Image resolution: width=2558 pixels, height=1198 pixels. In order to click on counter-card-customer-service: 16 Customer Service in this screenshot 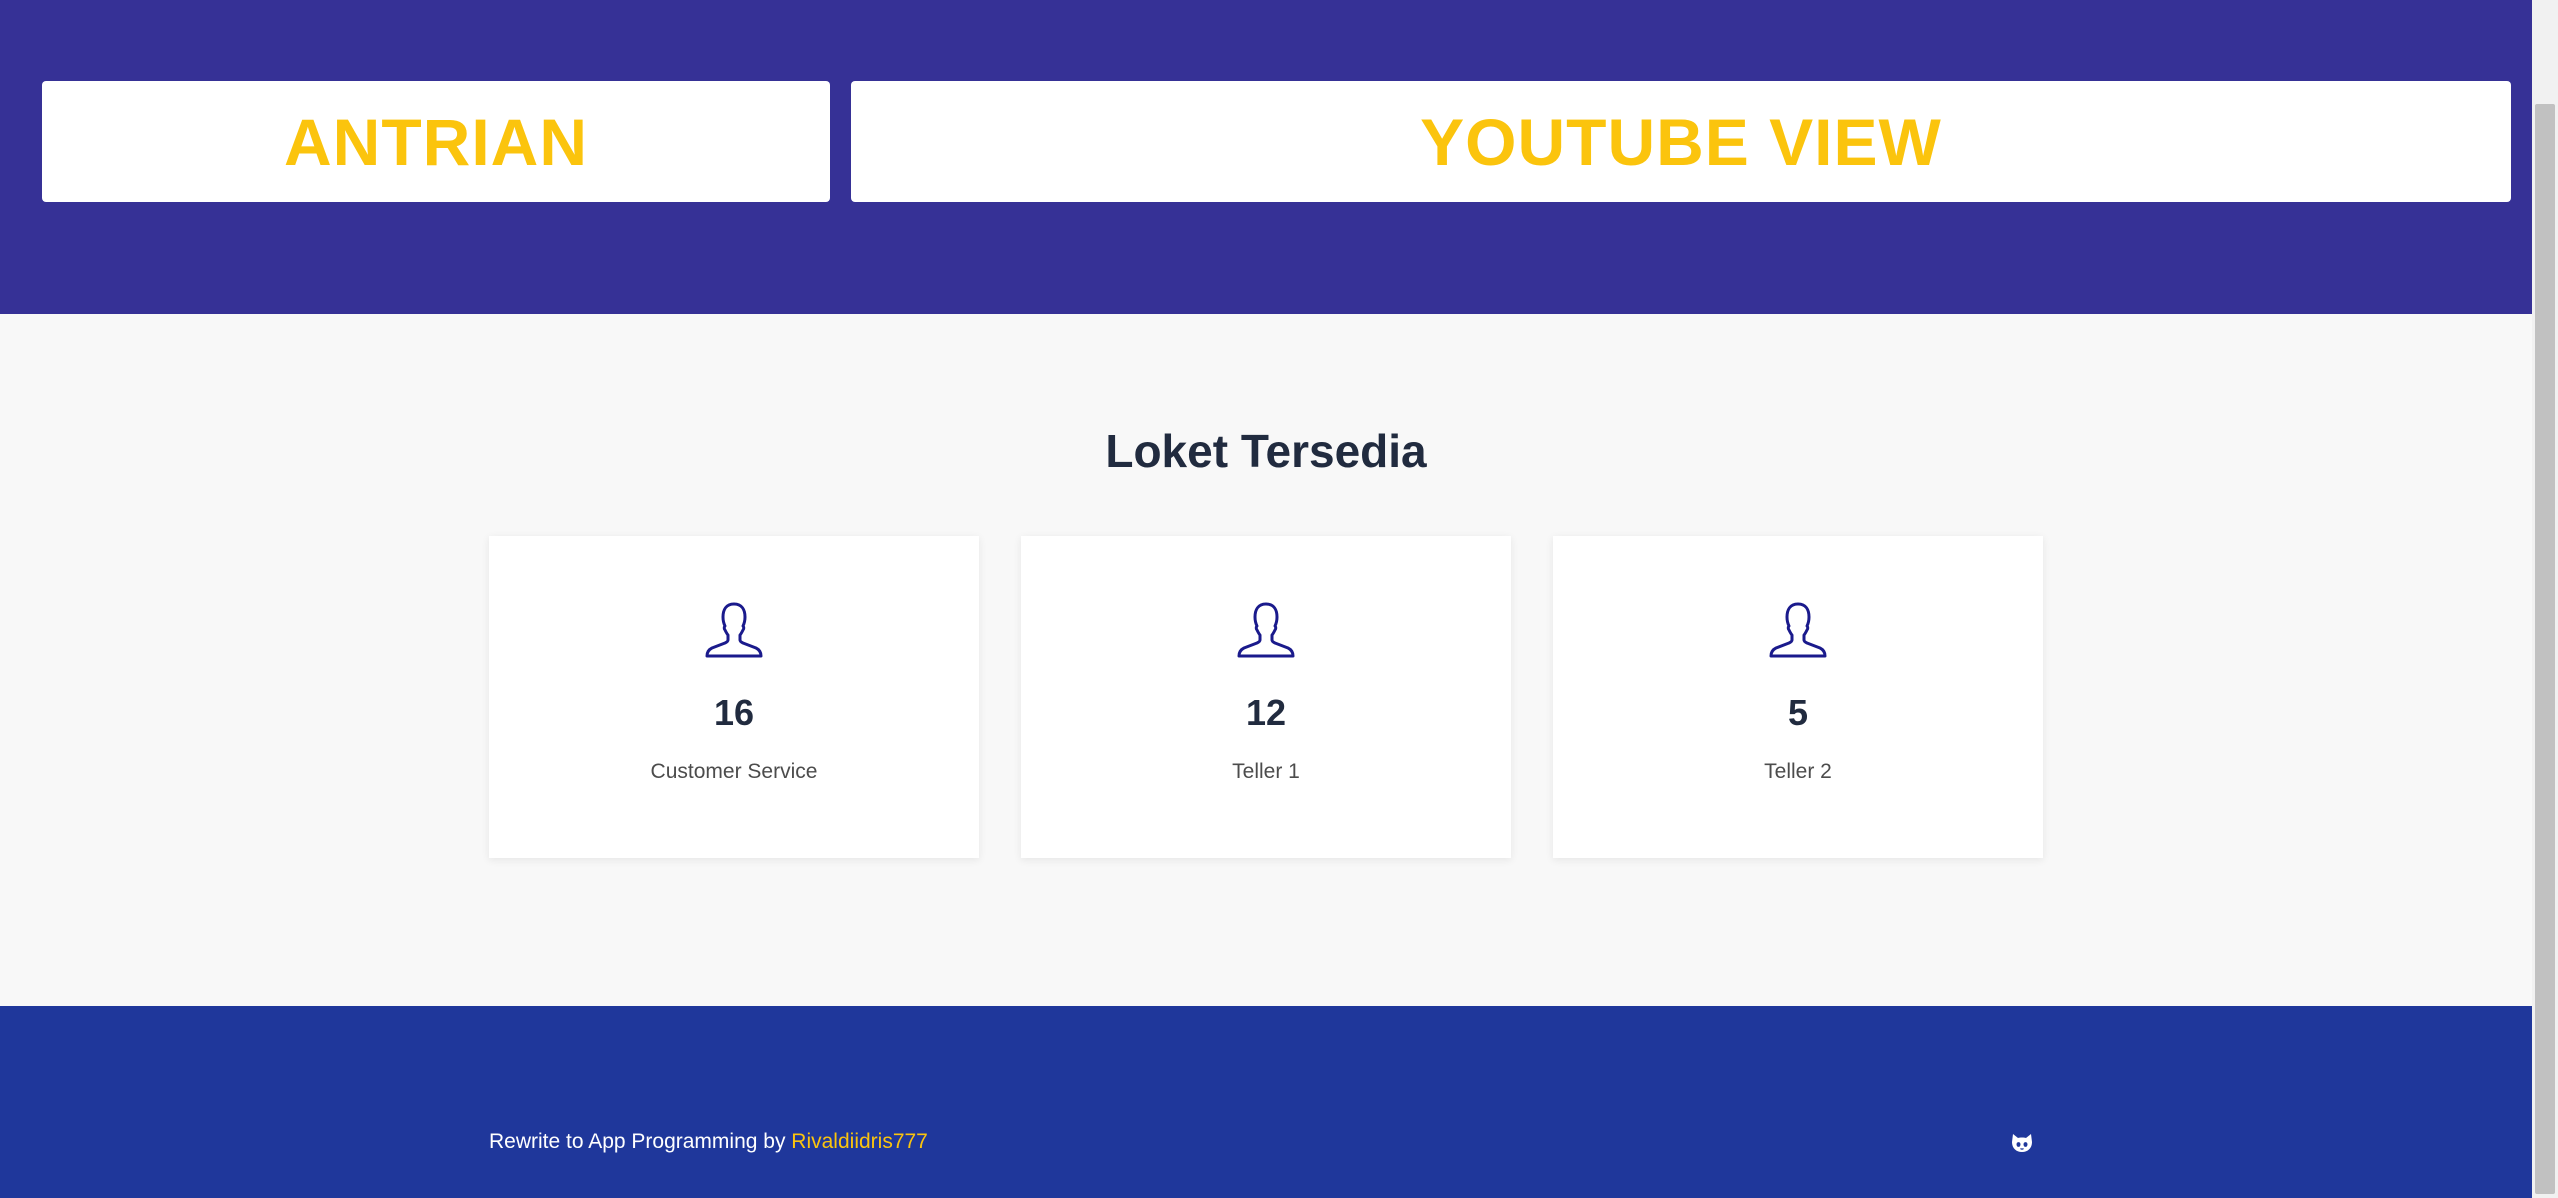, I will do `click(734, 697)`.